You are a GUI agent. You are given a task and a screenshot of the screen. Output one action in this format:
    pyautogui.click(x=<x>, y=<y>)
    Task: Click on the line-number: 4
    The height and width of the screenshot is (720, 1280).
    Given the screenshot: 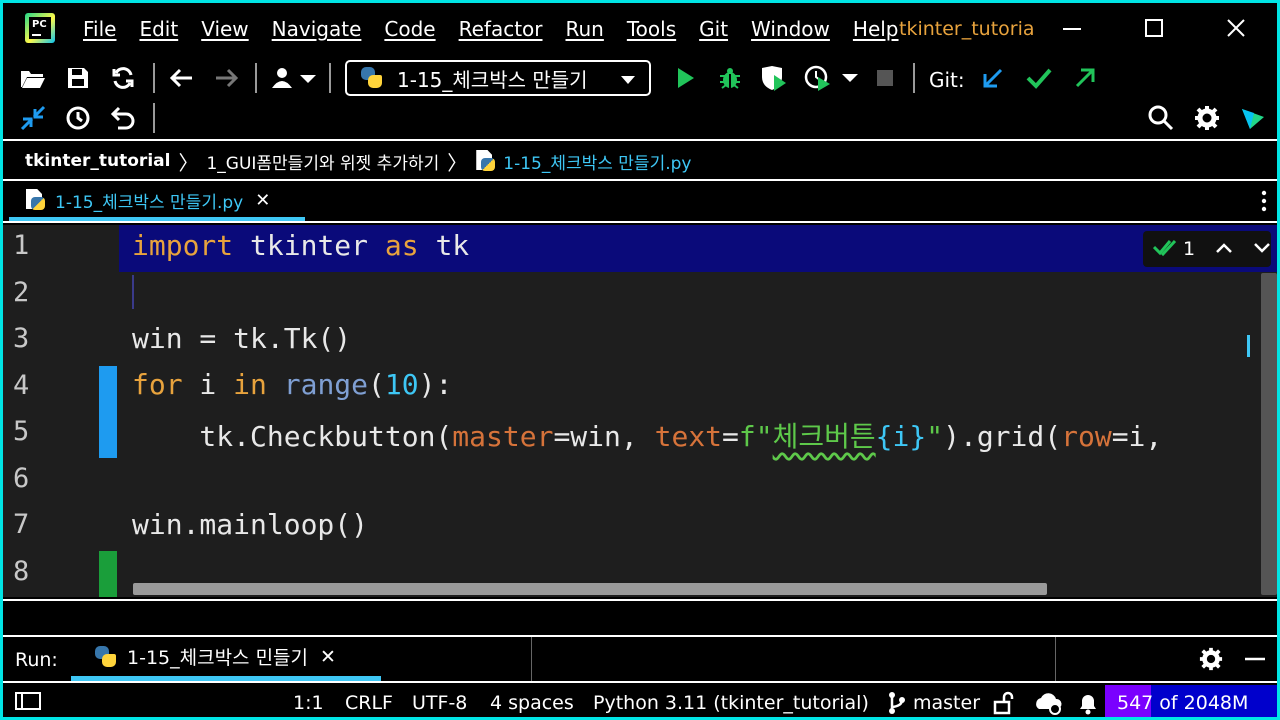 What is the action you would take?
    pyautogui.click(x=21, y=385)
    